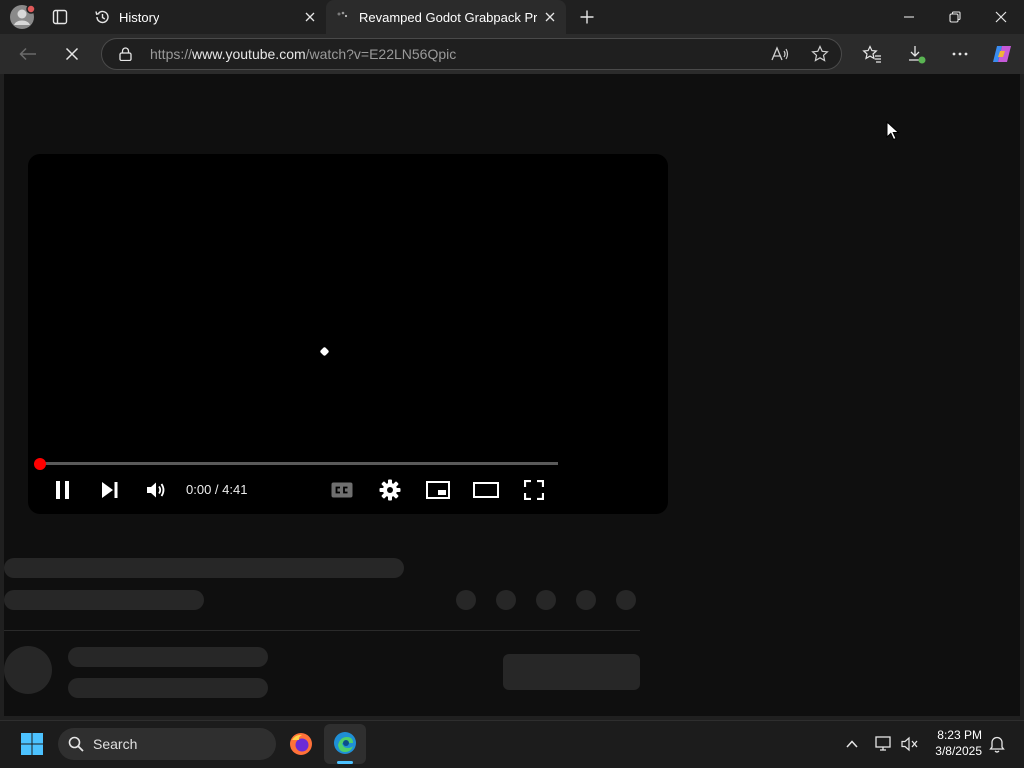 This screenshot has height=768, width=1024. I want to click on miniplayer-button, so click(438, 490).